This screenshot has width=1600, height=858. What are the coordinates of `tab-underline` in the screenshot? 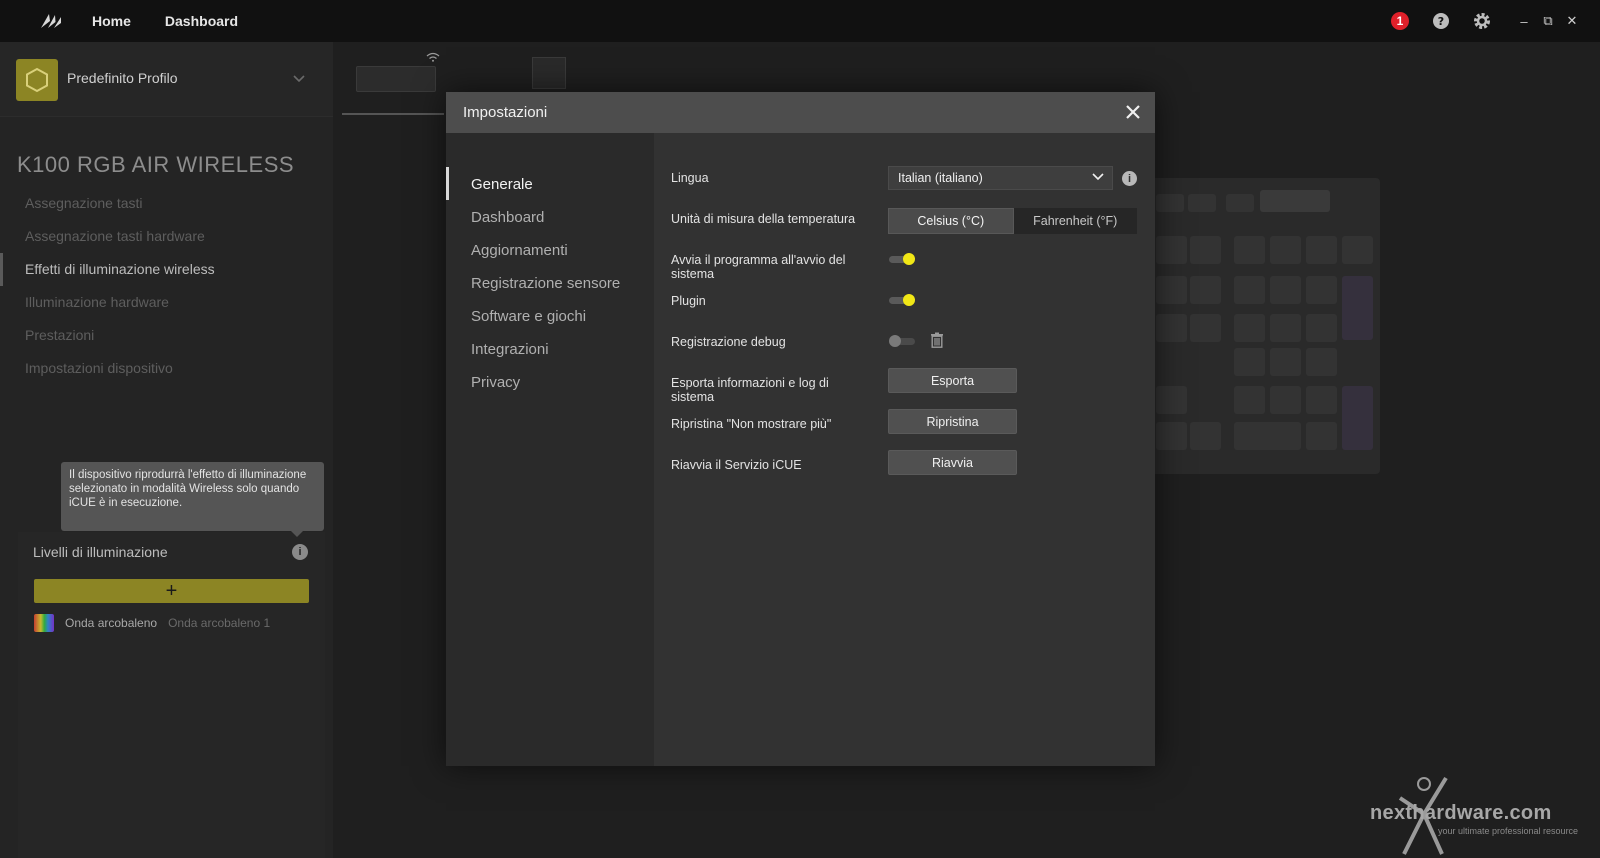 It's located at (393, 114).